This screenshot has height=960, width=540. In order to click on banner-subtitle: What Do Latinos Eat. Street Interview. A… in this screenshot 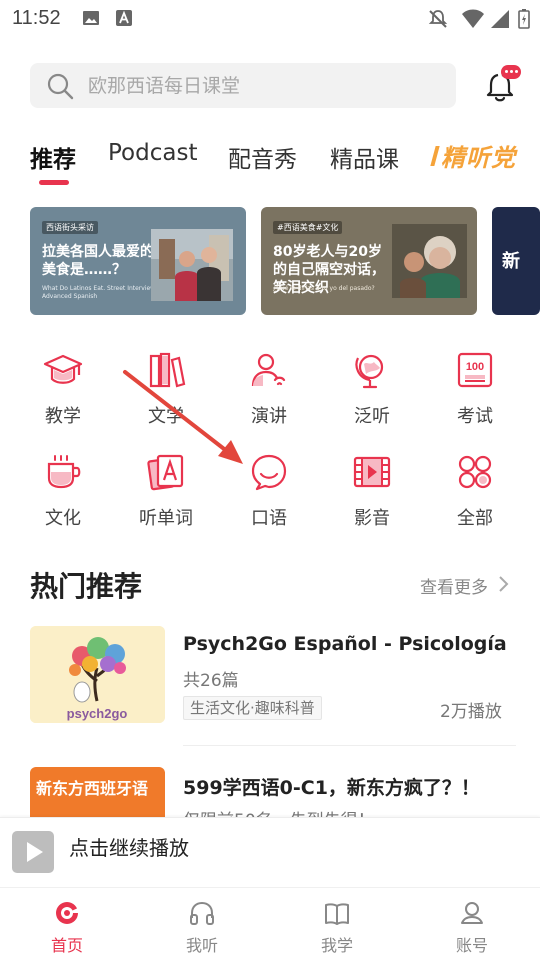, I will do `click(99, 292)`.